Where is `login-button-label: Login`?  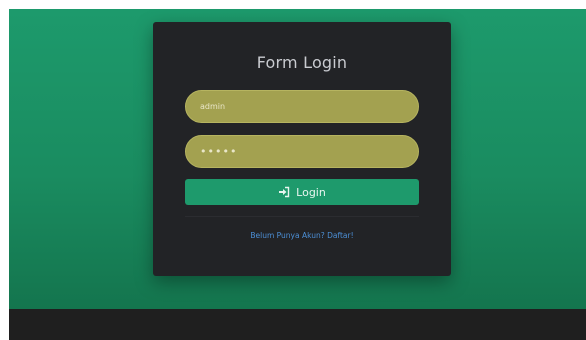 login-button-label: Login is located at coordinates (311, 192).